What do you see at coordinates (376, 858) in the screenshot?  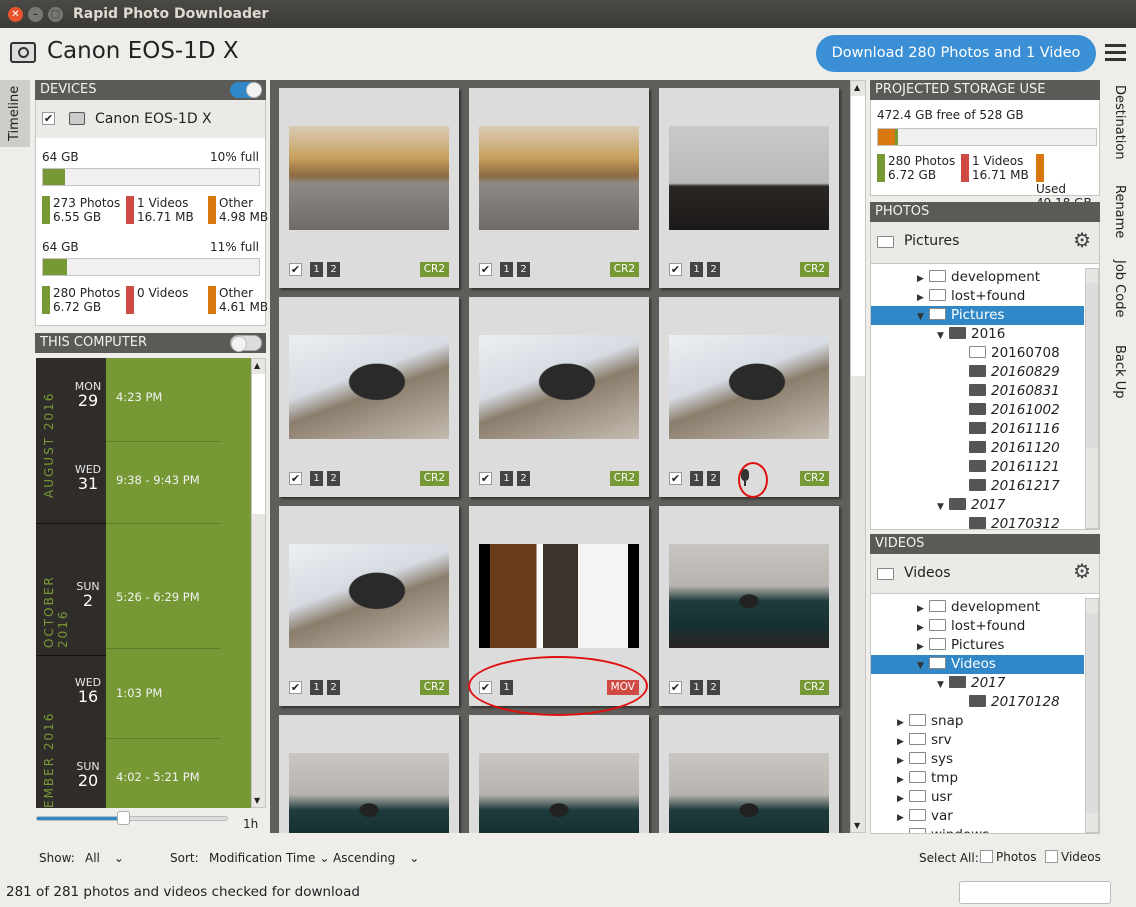 I see `order-dropdown: Ascending ⌄` at bounding box center [376, 858].